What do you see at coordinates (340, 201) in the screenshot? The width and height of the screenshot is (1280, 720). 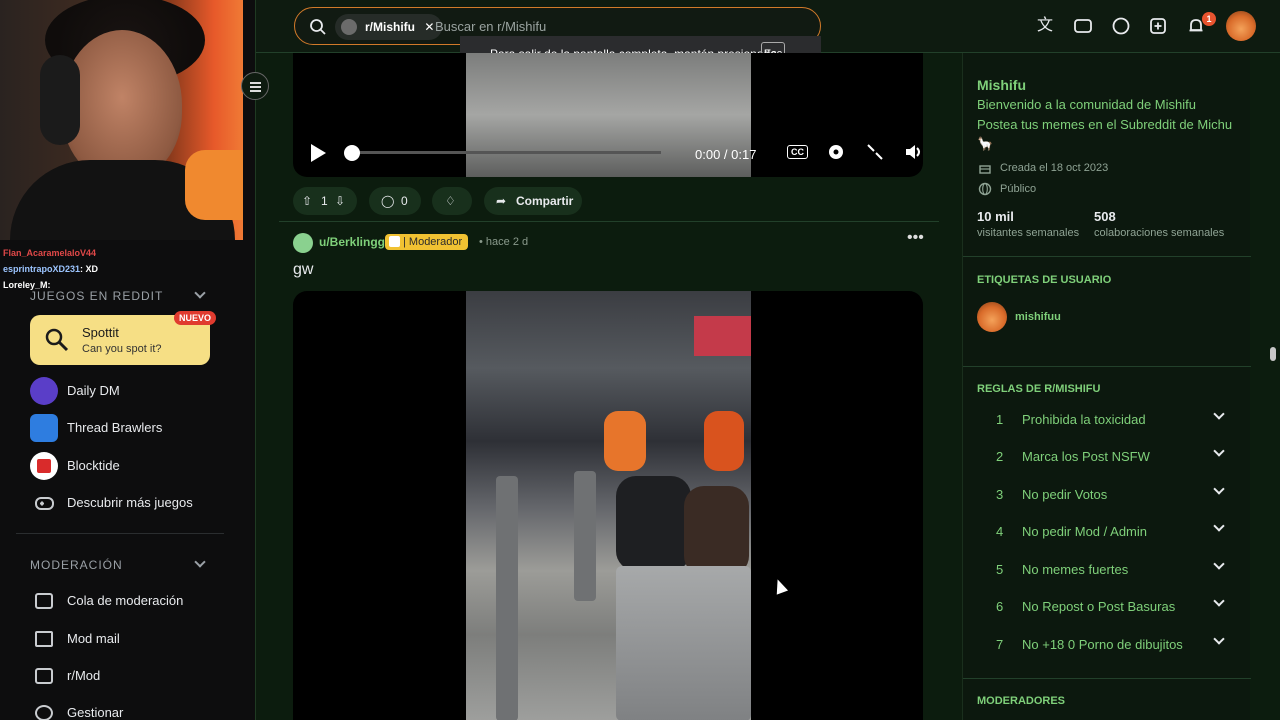 I see `downvote-icon: ⇩` at bounding box center [340, 201].